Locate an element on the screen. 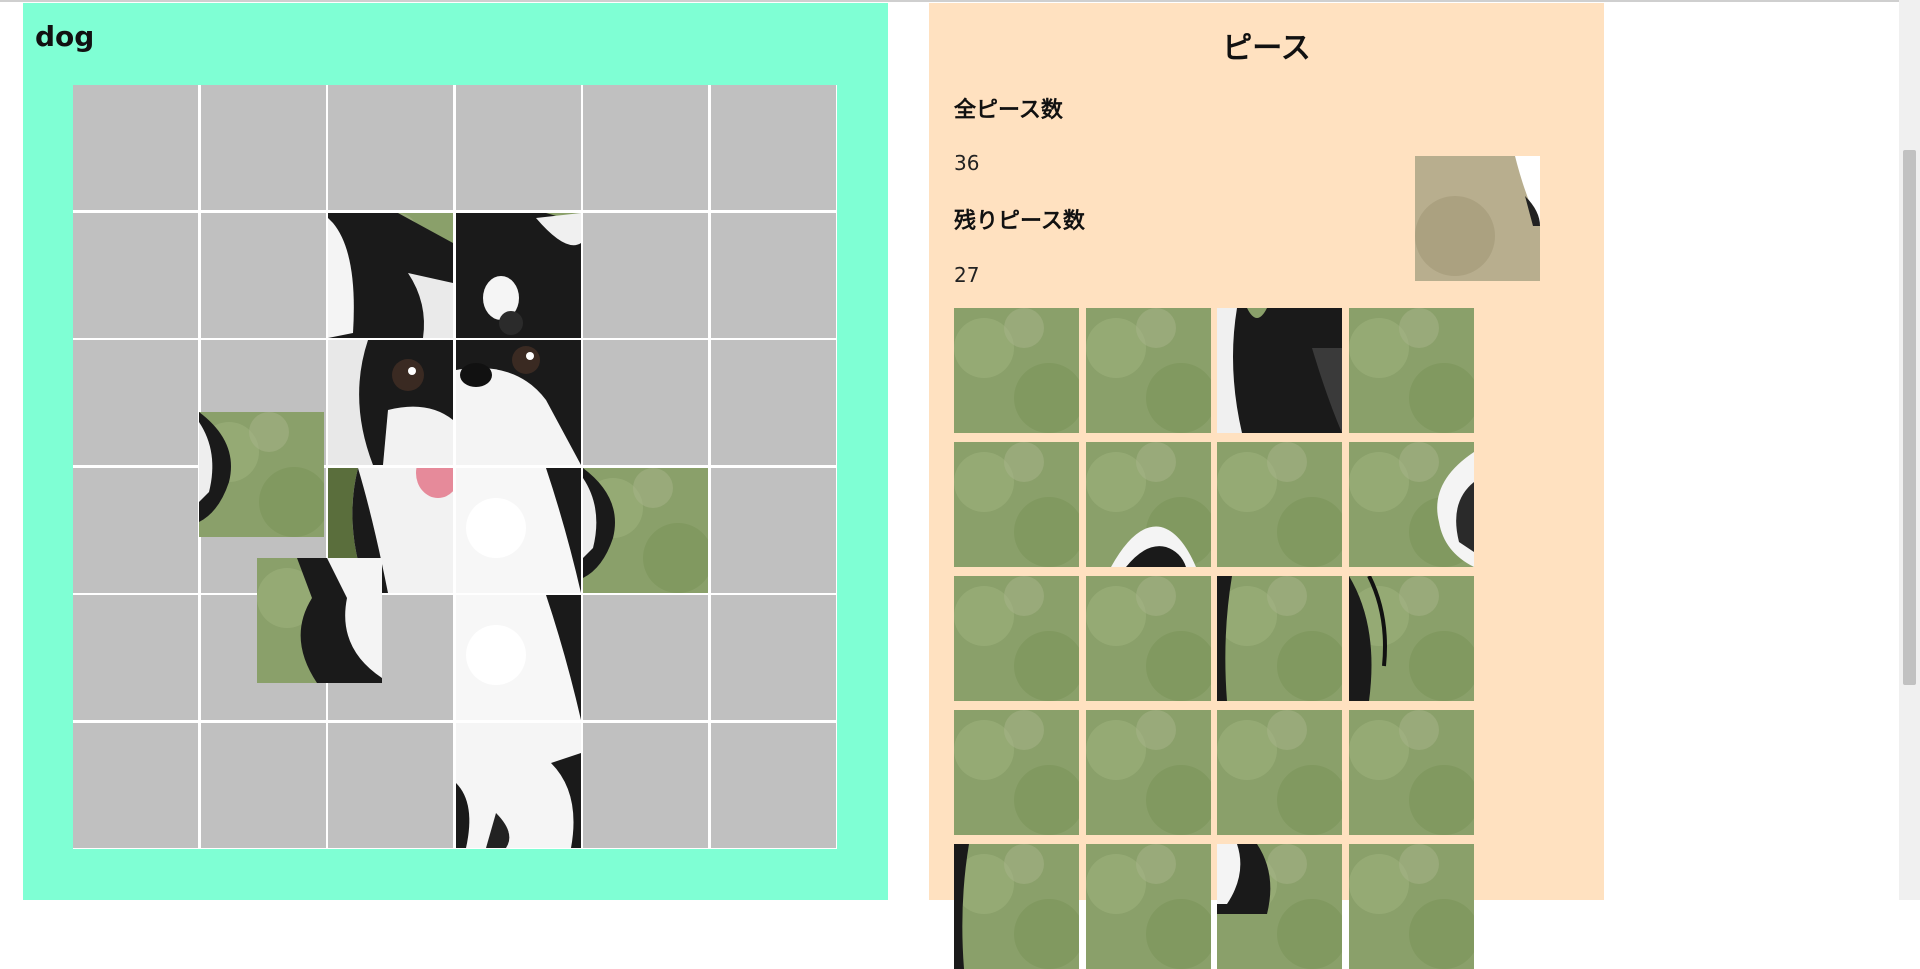  total-pieces-value: 36 is located at coordinates (967, 163).